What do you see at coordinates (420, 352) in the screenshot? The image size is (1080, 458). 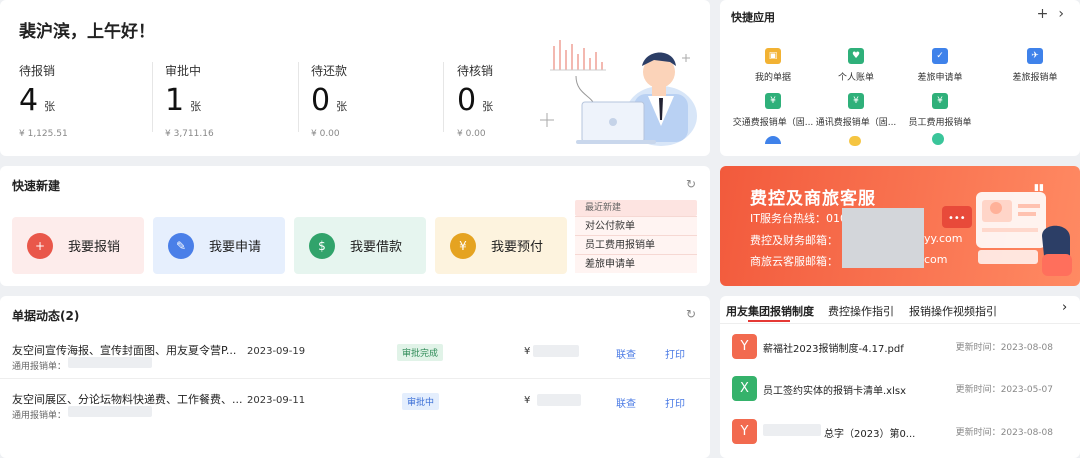 I see `status-badge: 审批完成` at bounding box center [420, 352].